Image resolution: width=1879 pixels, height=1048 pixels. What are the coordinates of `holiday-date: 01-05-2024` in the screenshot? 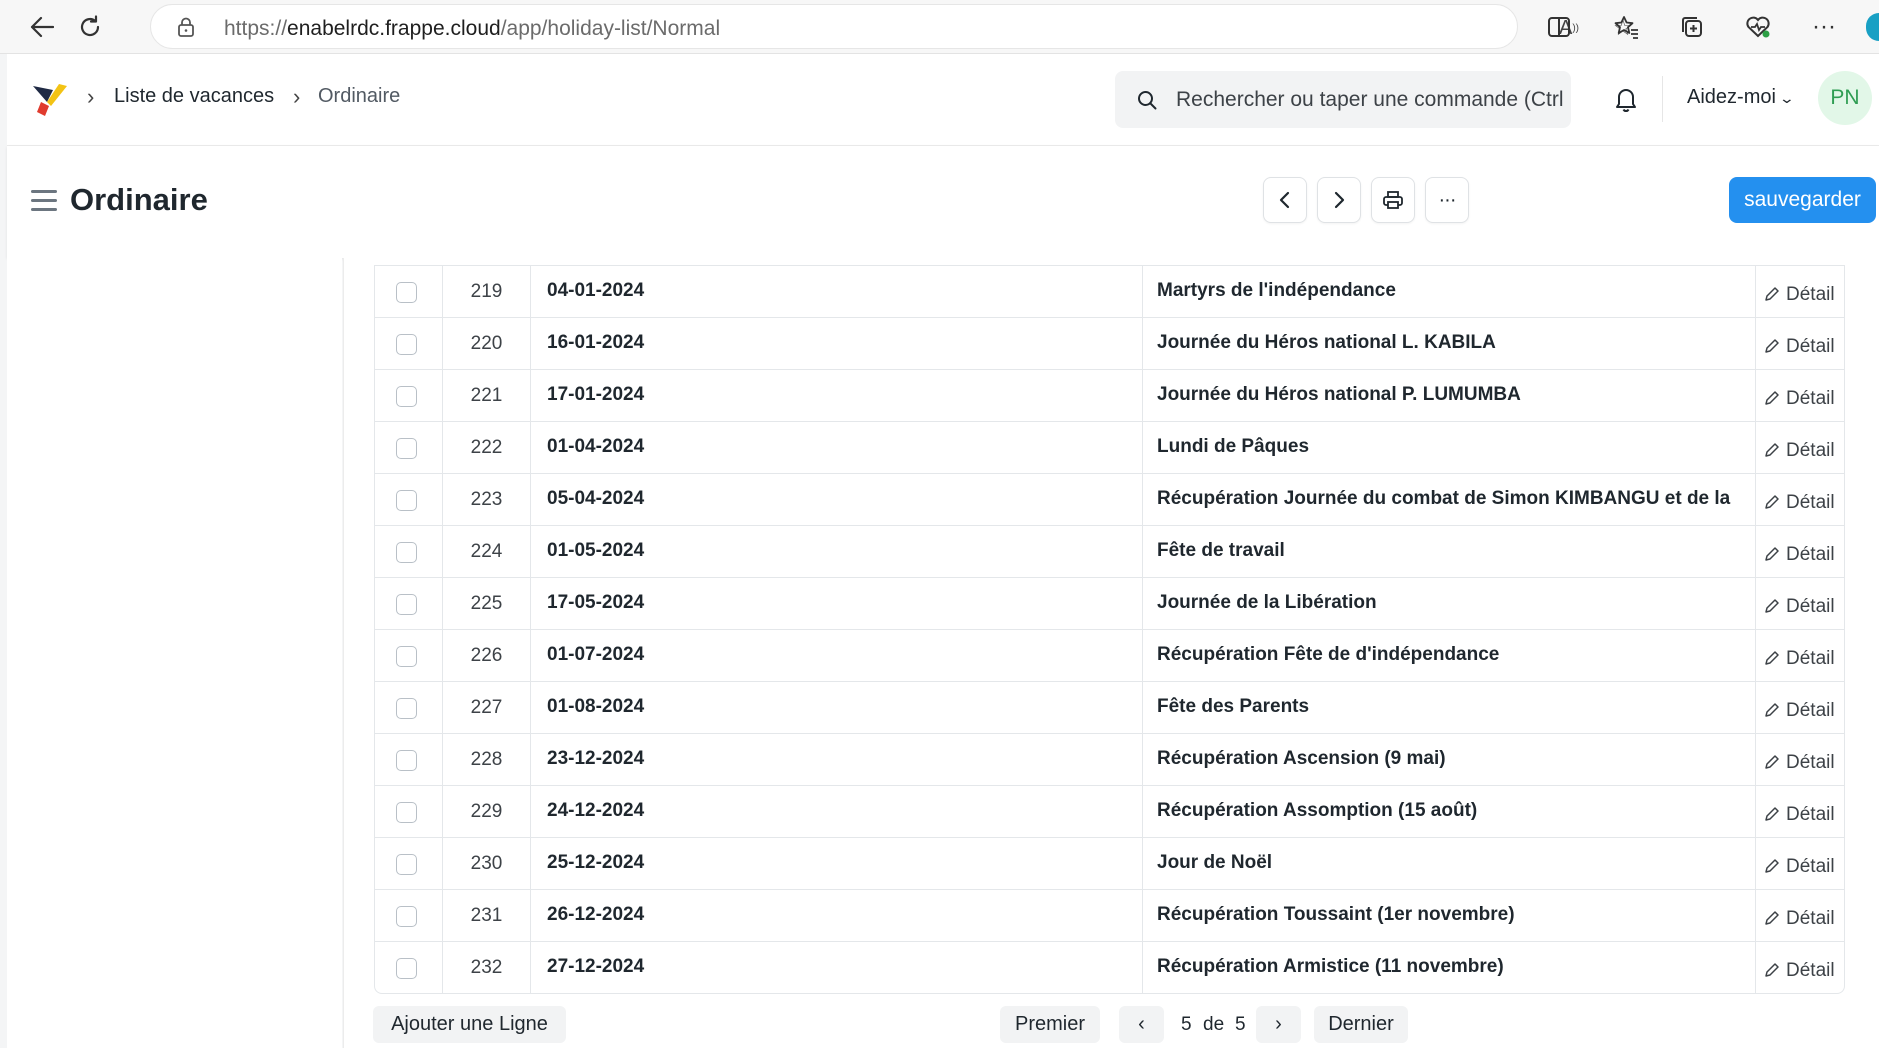 It's located at (837, 552).